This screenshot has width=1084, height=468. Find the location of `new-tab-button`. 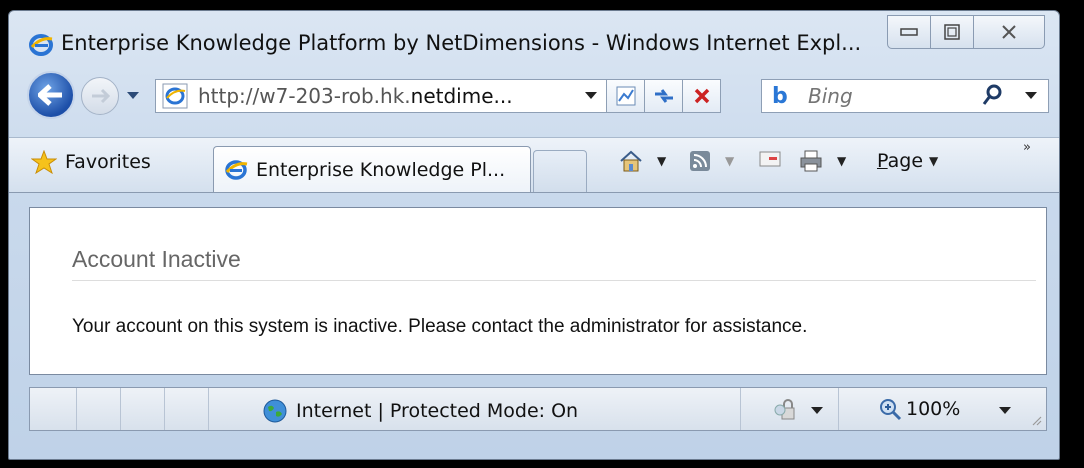

new-tab-button is located at coordinates (560, 171).